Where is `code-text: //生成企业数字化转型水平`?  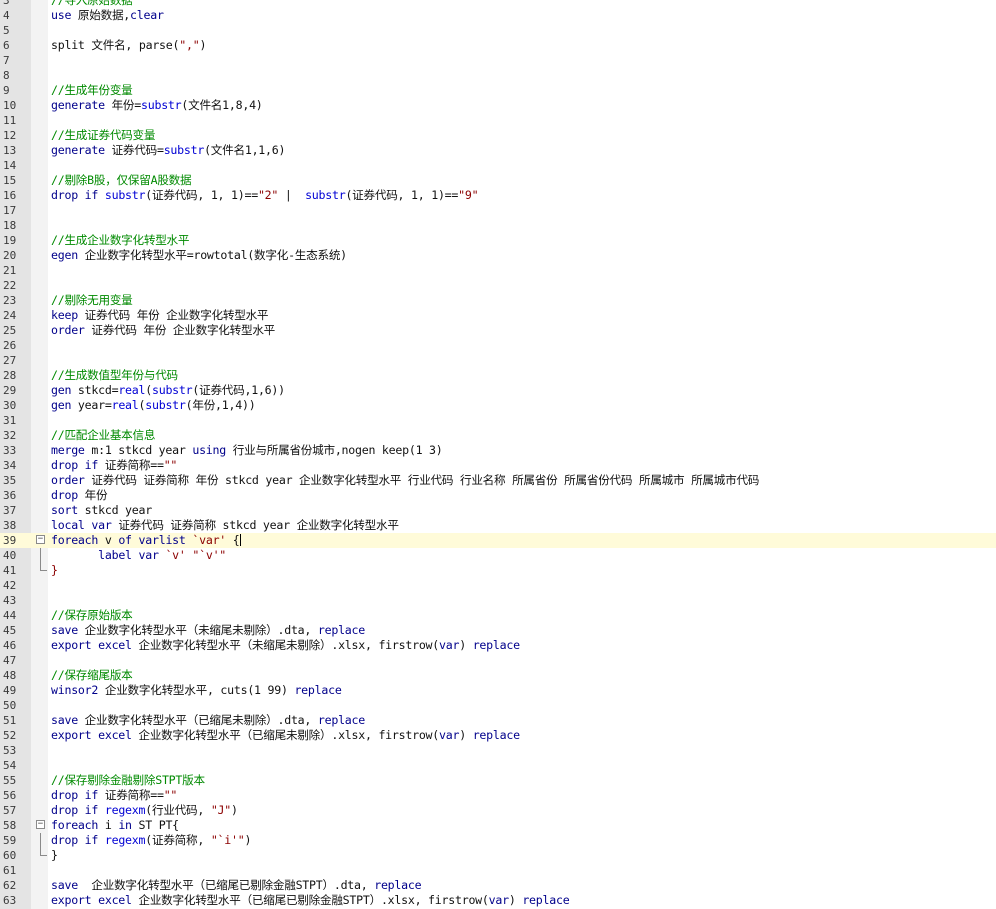 code-text: //生成企业数字化转型水平 is located at coordinates (120, 240).